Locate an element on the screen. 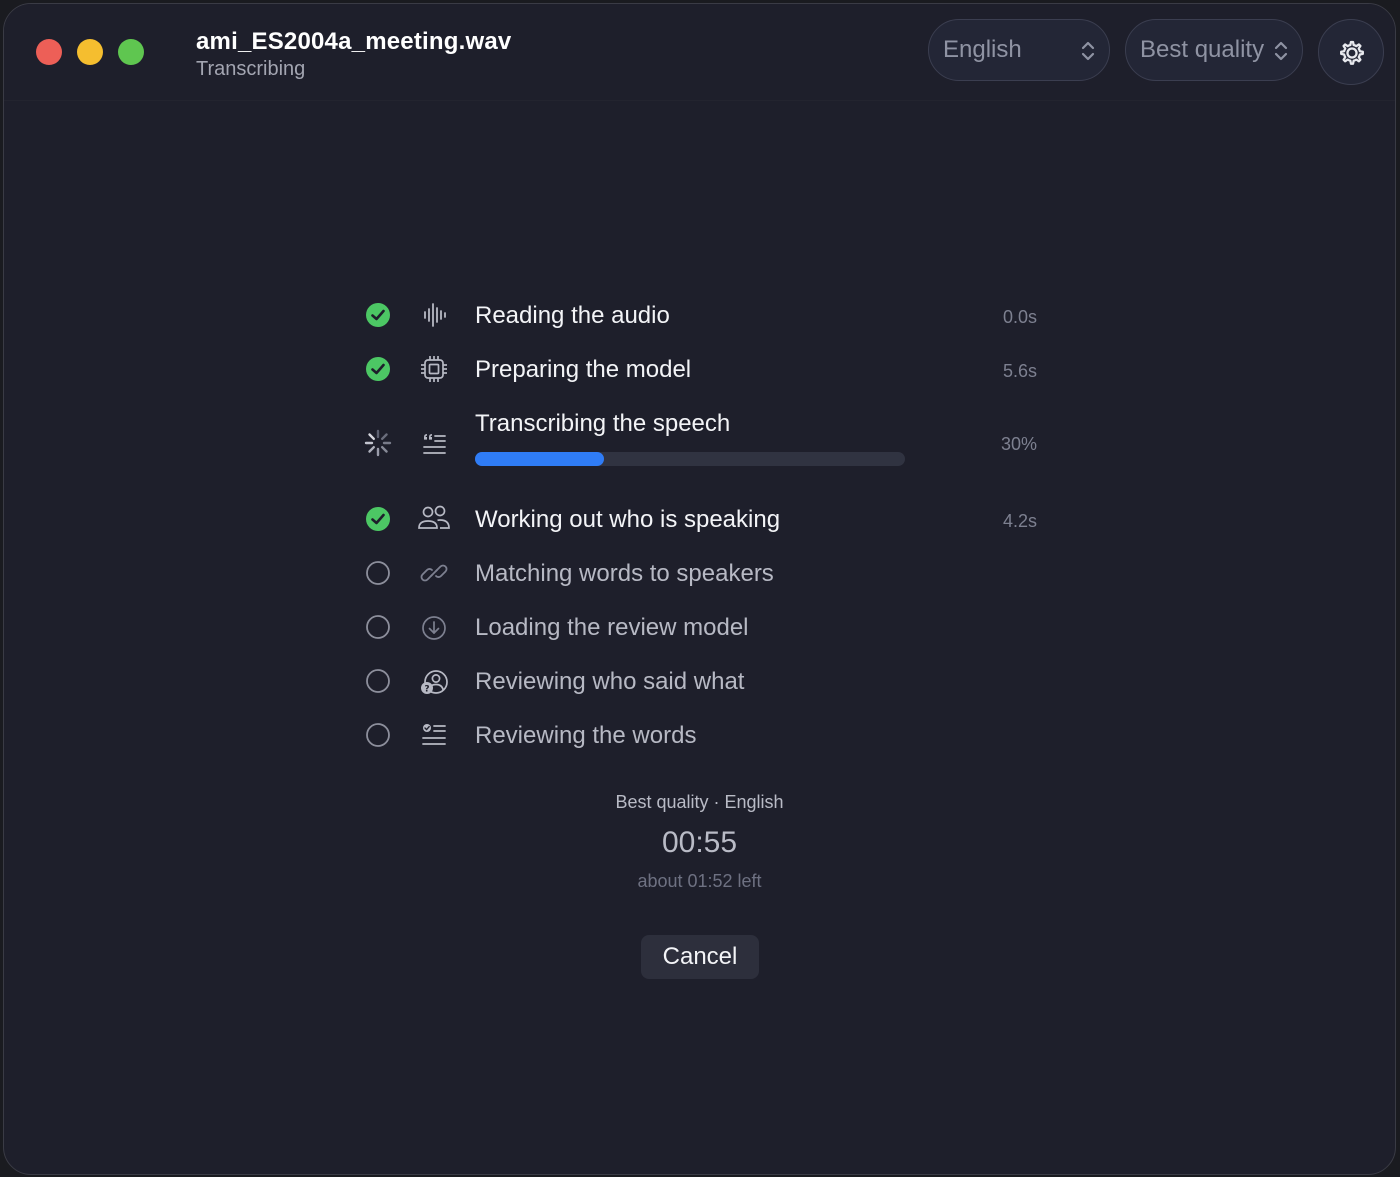 This screenshot has width=1400, height=1177. step-duration: 4.2s is located at coordinates (1019, 521).